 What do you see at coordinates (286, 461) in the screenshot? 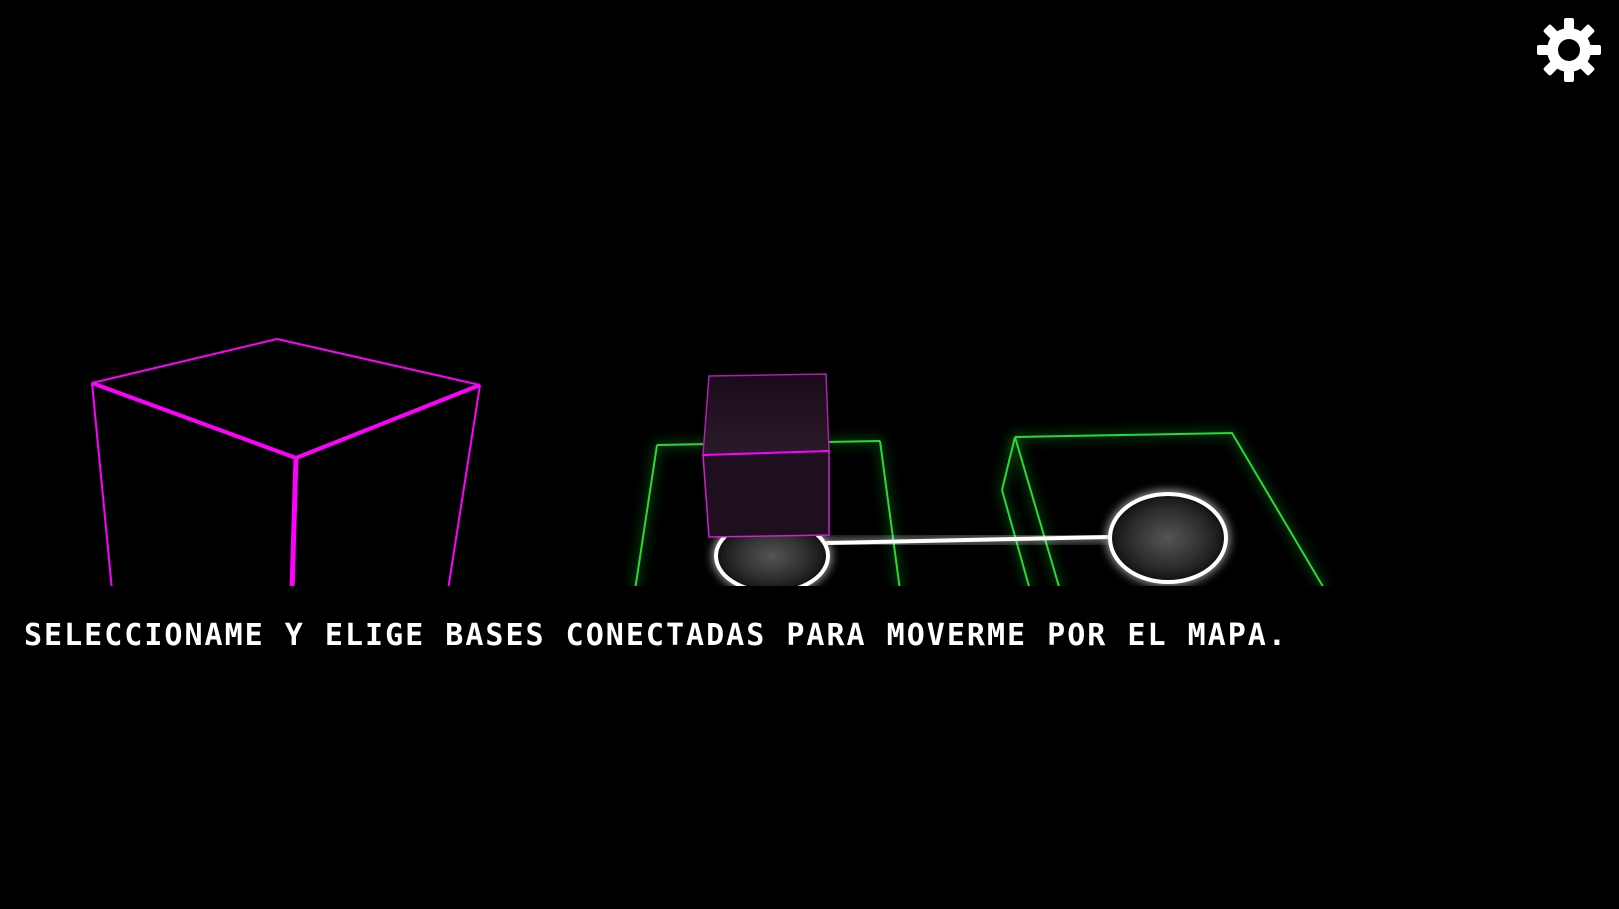
I see `large-cube-wireframe` at bounding box center [286, 461].